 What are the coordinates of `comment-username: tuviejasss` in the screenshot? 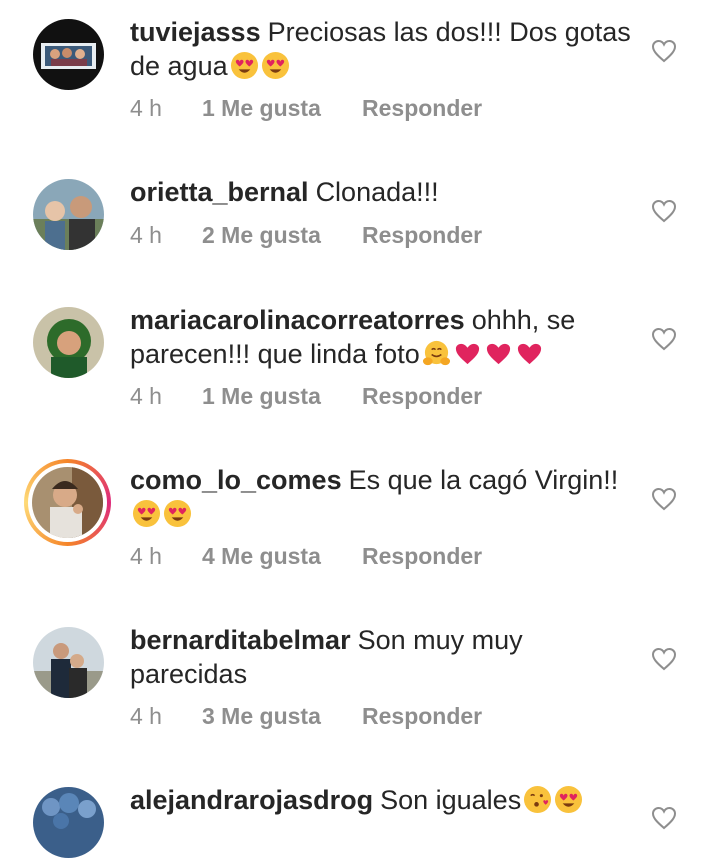 It's located at (195, 32).